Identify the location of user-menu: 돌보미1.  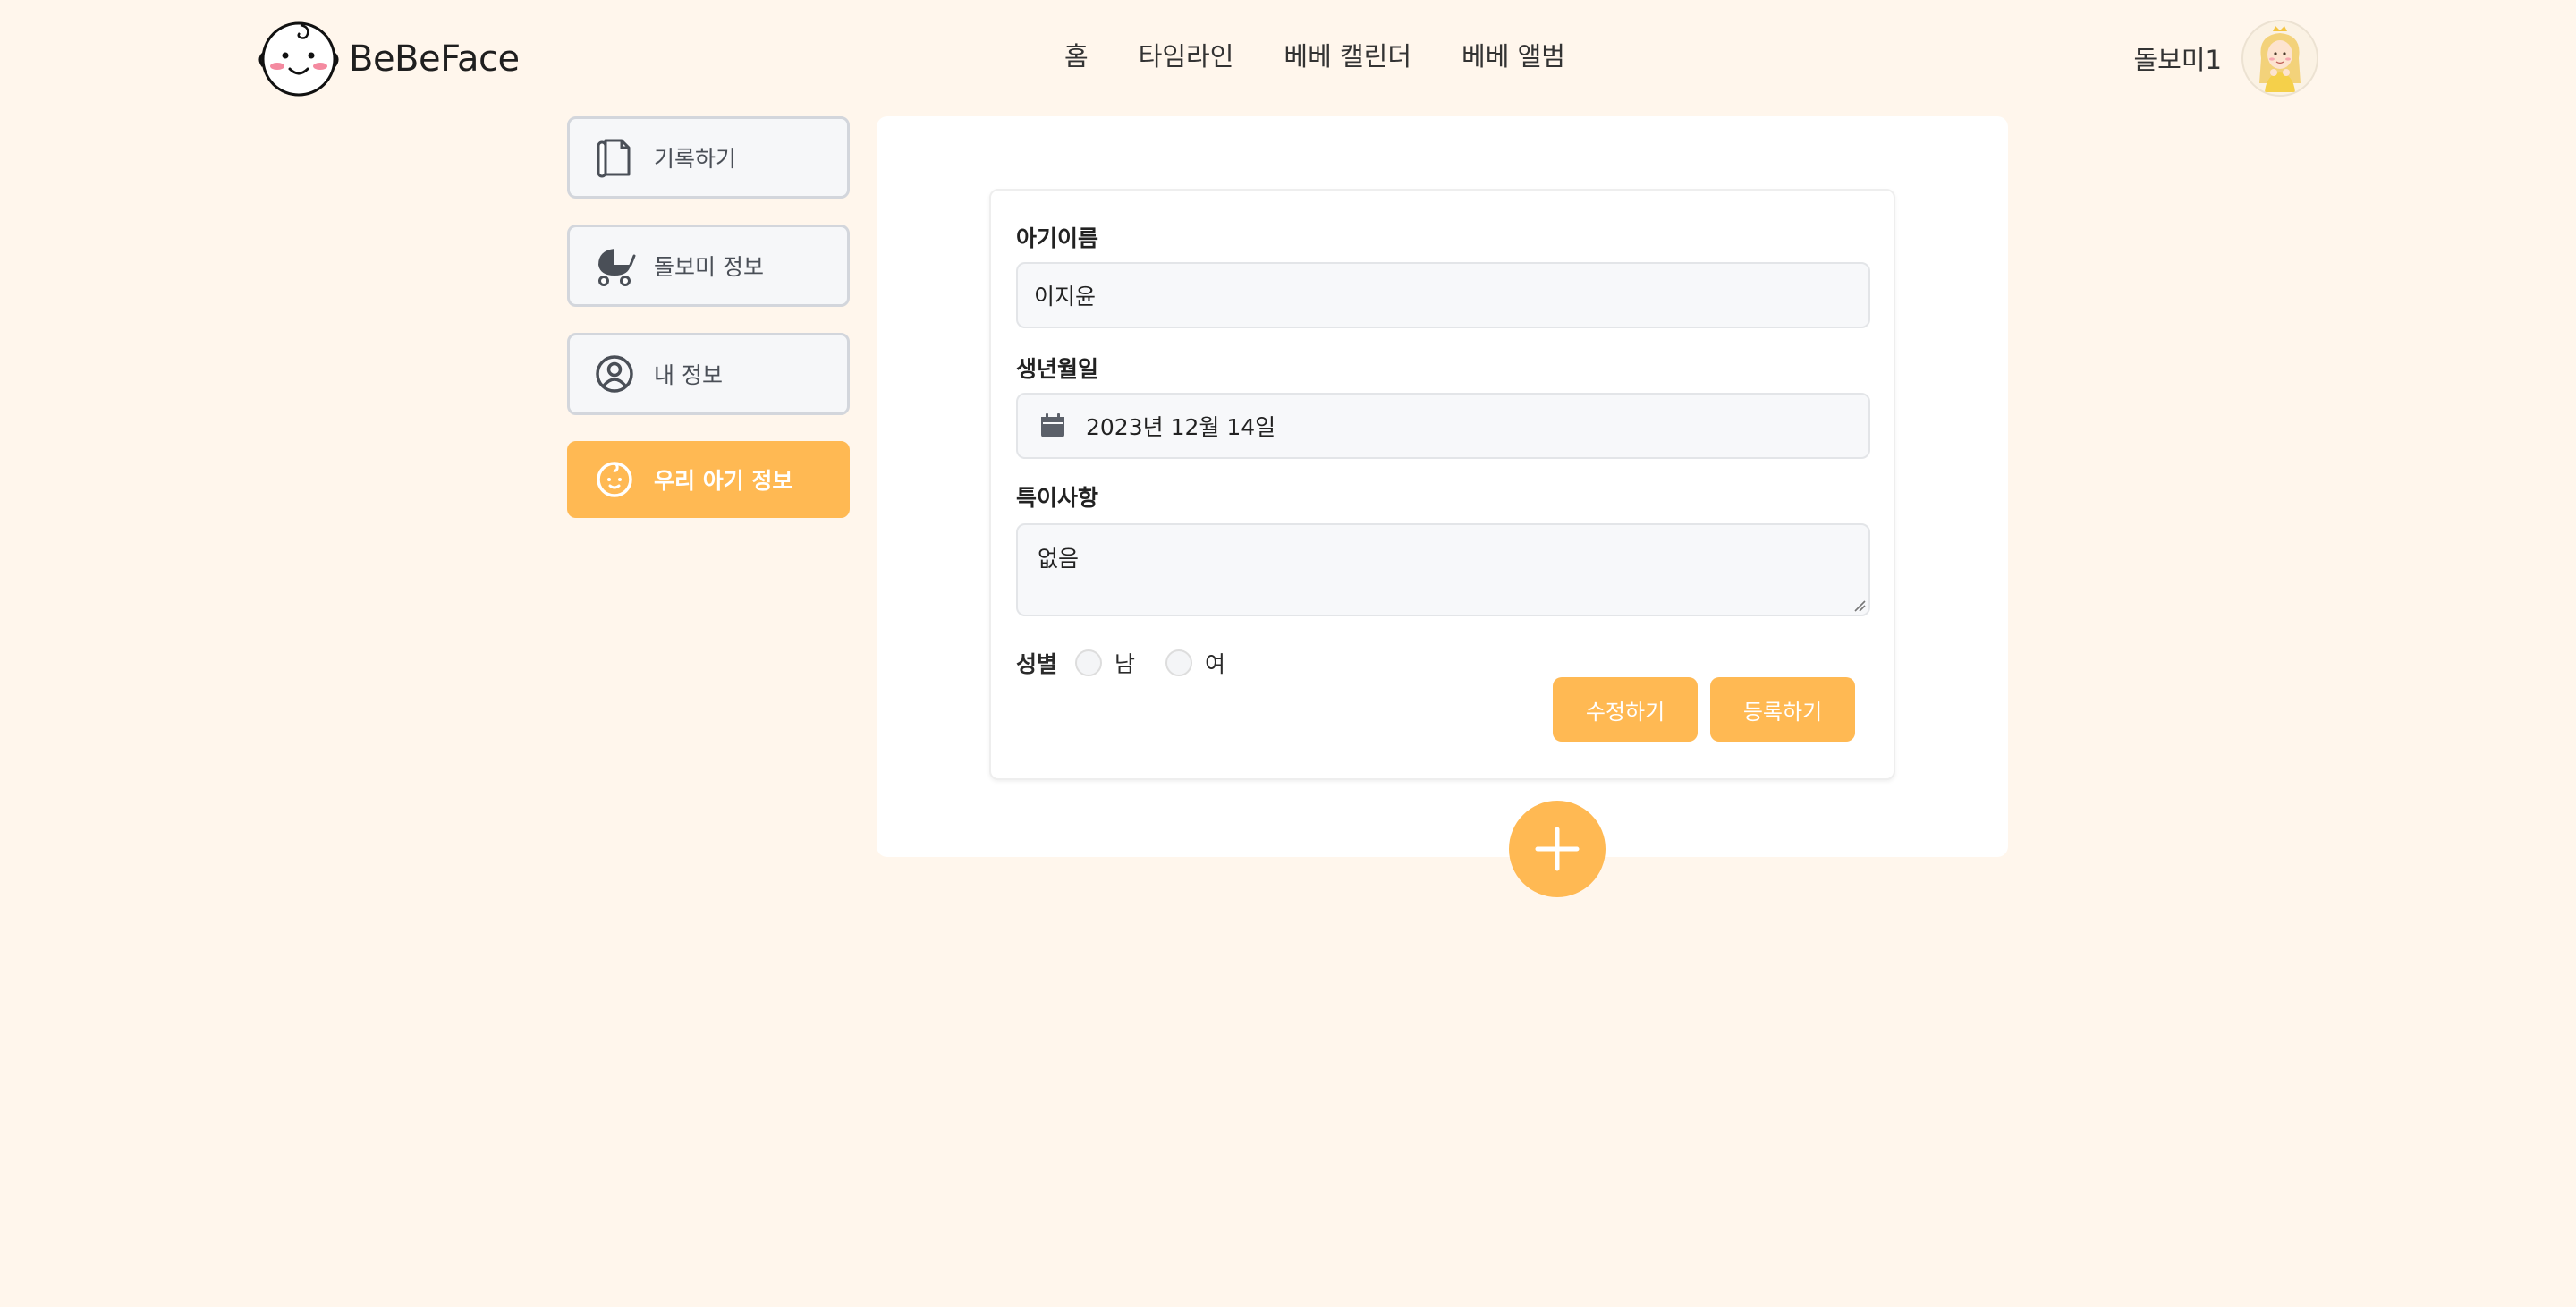
(2225, 58).